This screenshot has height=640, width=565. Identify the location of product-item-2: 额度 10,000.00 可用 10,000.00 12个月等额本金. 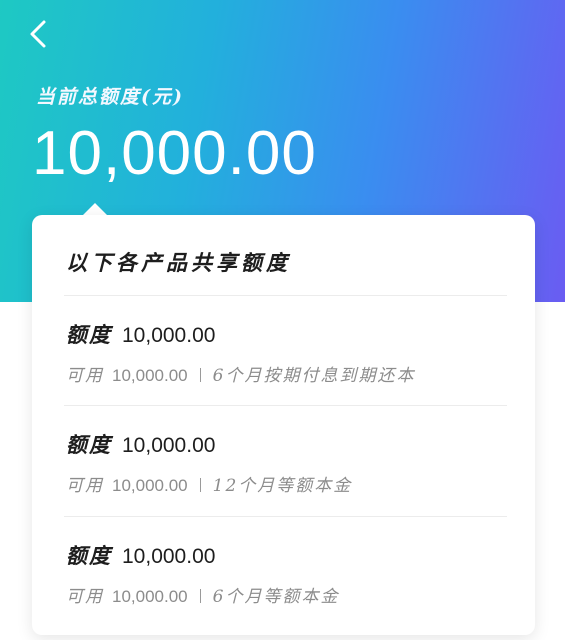
(286, 479).